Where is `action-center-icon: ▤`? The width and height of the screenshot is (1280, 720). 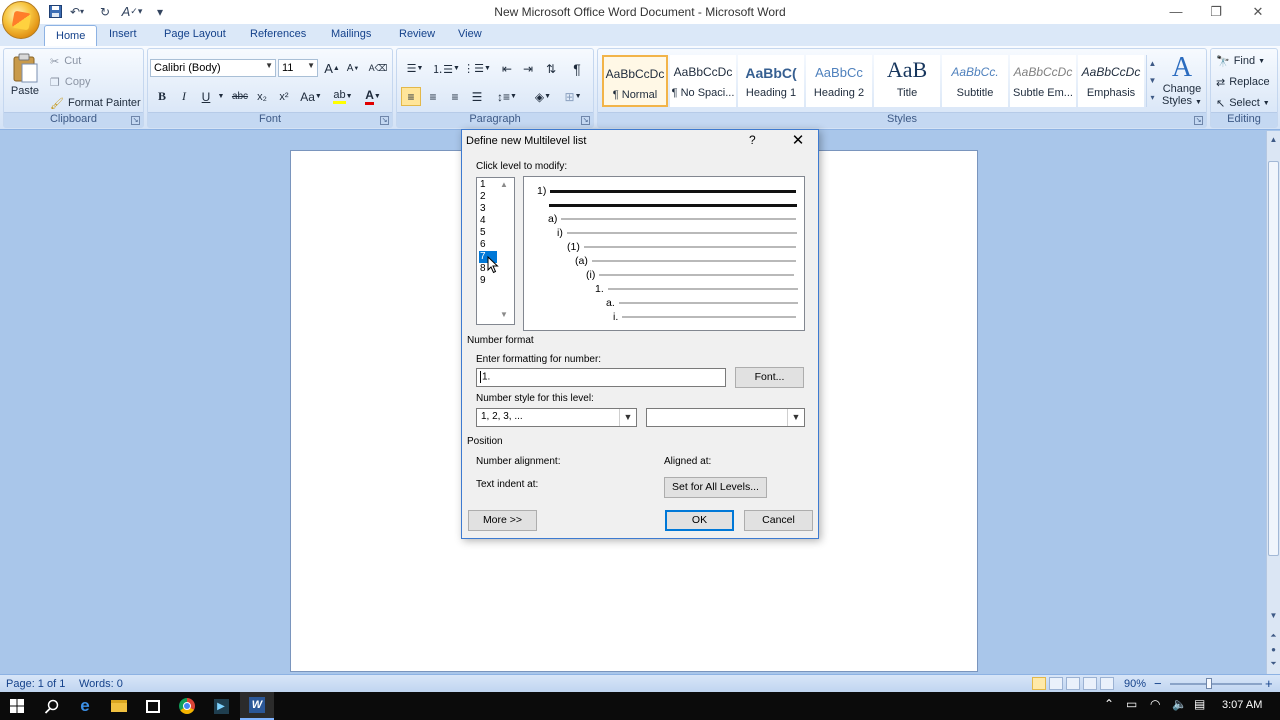
action-center-icon: ▤ is located at coordinates (1199, 704).